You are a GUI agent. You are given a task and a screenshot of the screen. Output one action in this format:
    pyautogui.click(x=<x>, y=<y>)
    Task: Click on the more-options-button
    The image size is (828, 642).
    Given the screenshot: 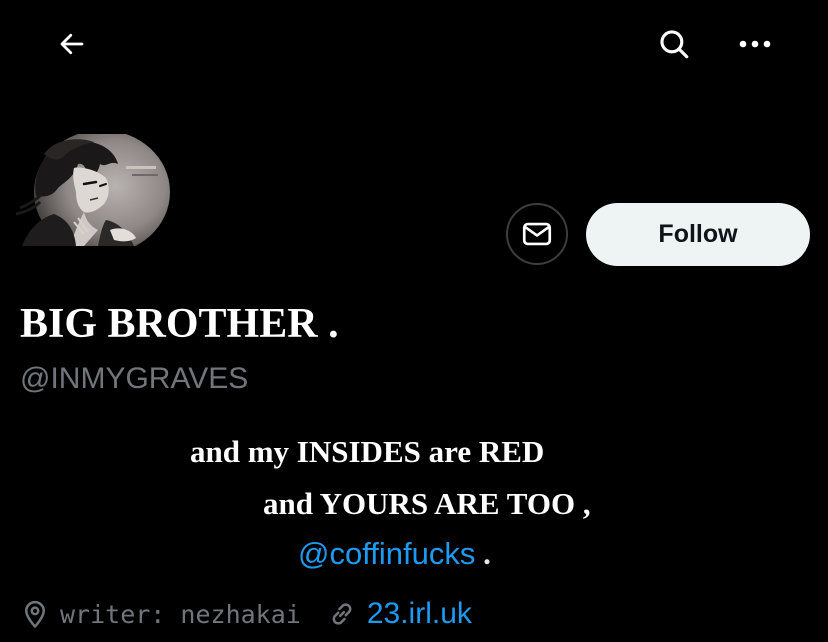 What is the action you would take?
    pyautogui.click(x=755, y=44)
    